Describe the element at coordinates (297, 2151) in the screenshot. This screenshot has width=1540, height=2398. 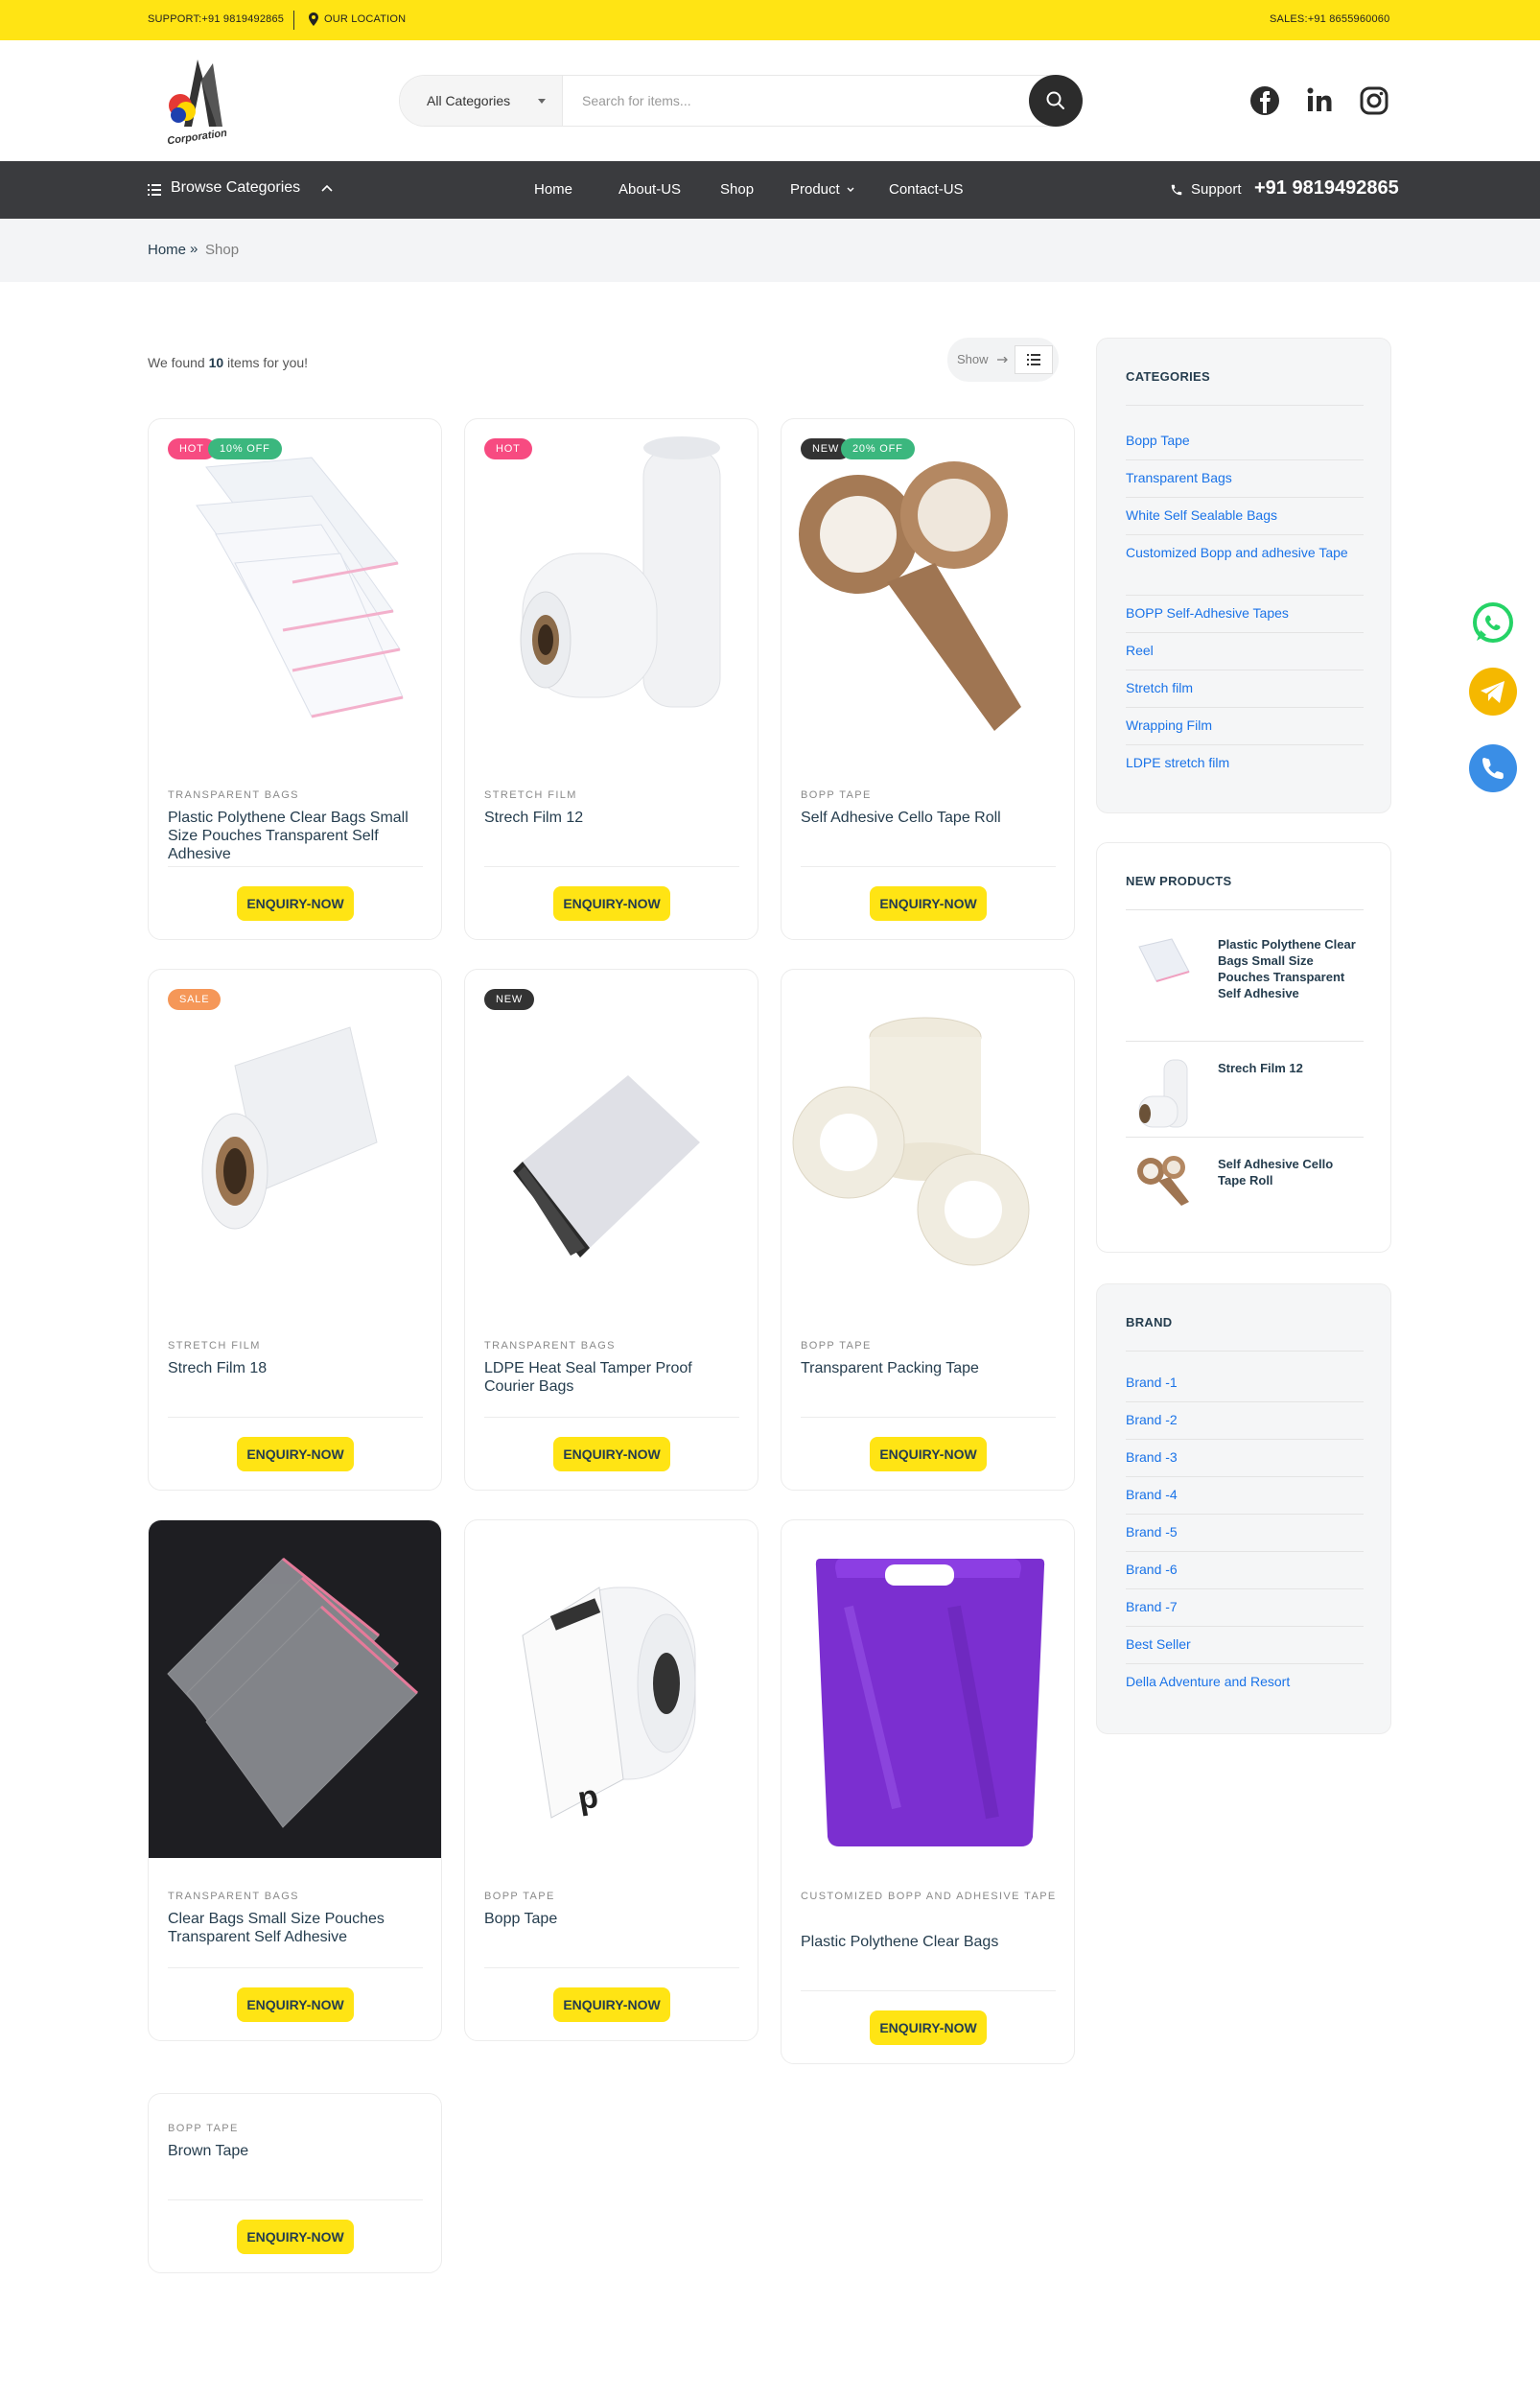
I see `product-title: Brown Tape` at that location.